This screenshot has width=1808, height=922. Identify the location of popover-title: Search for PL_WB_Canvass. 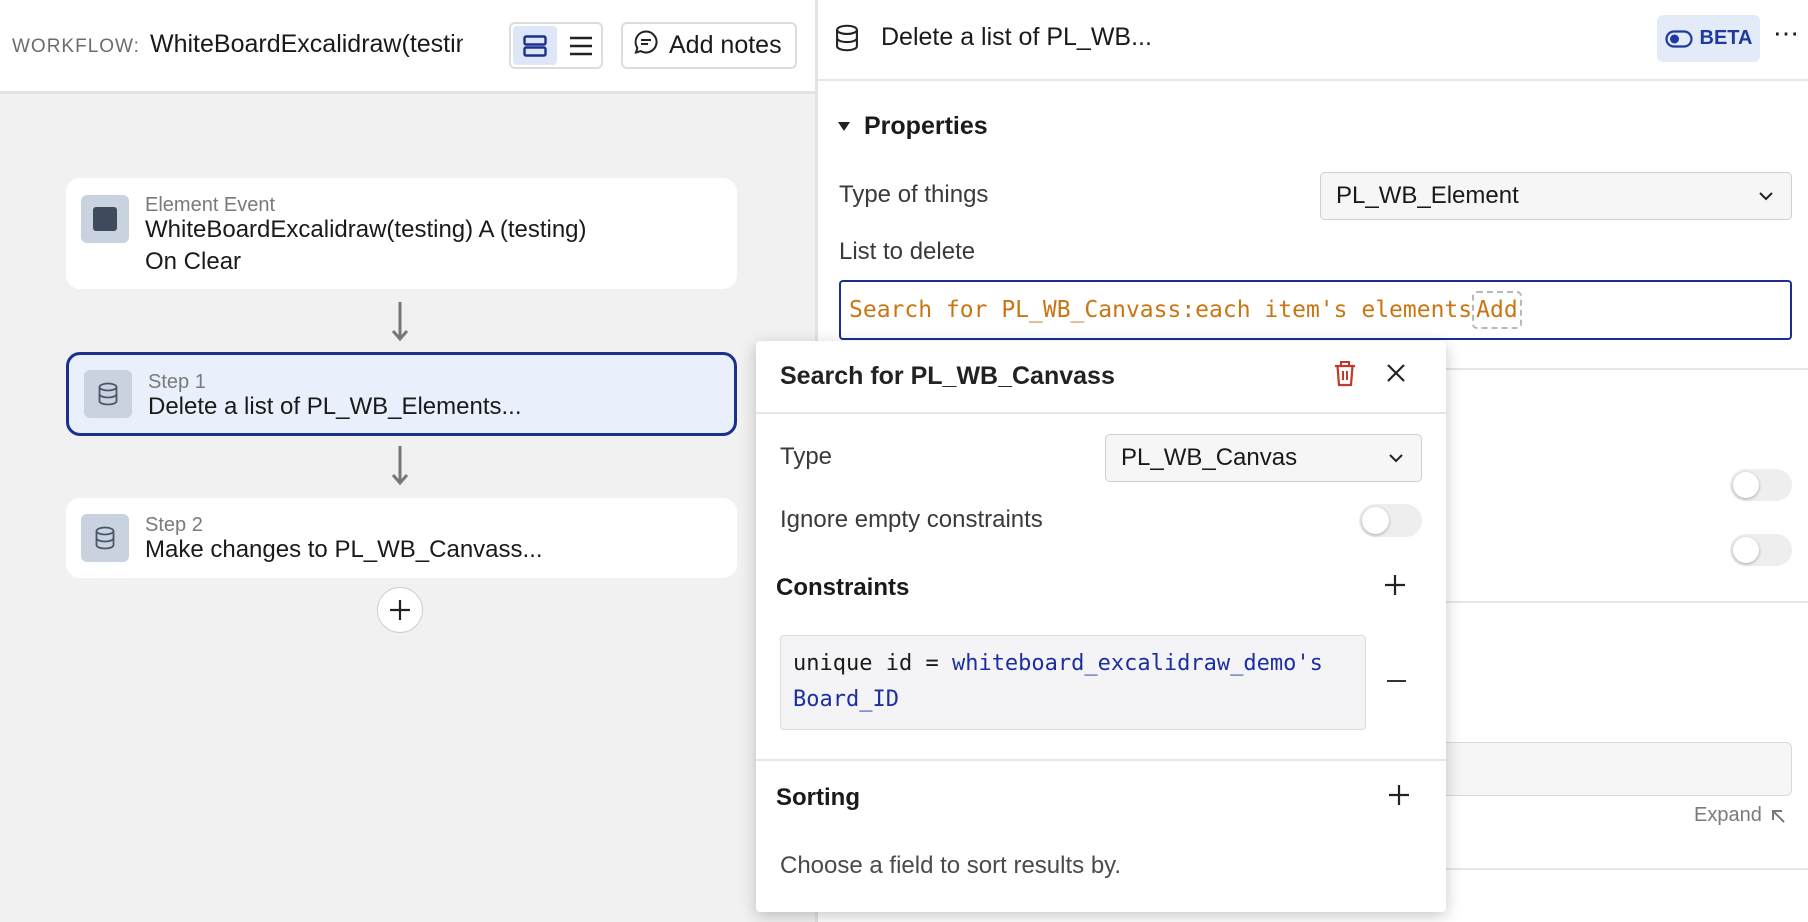
(947, 376).